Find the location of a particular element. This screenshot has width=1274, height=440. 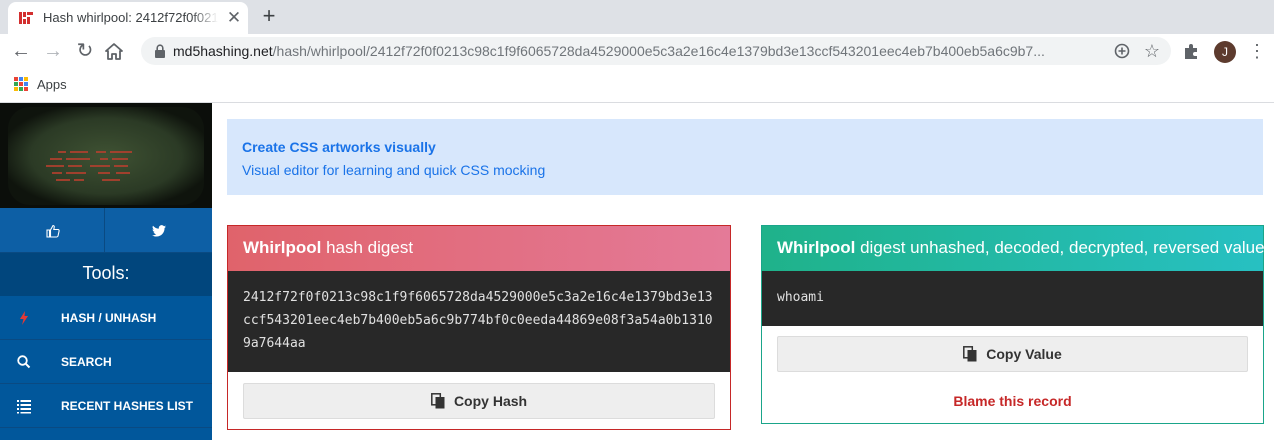

url-host: md5hashing.net is located at coordinates (223, 51).